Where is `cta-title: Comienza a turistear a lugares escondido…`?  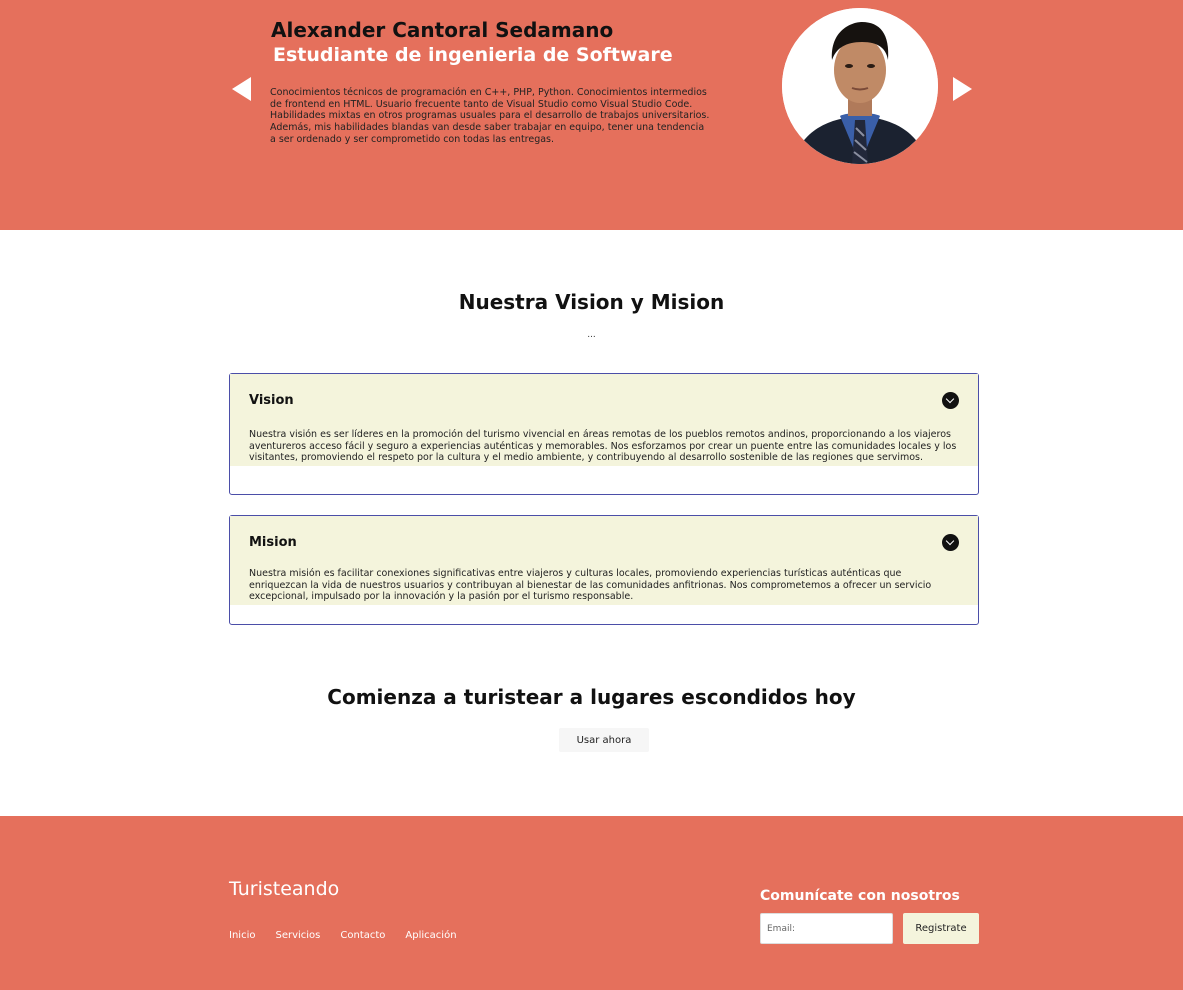 cta-title: Comienza a turistear a lugares escondido… is located at coordinates (591, 697).